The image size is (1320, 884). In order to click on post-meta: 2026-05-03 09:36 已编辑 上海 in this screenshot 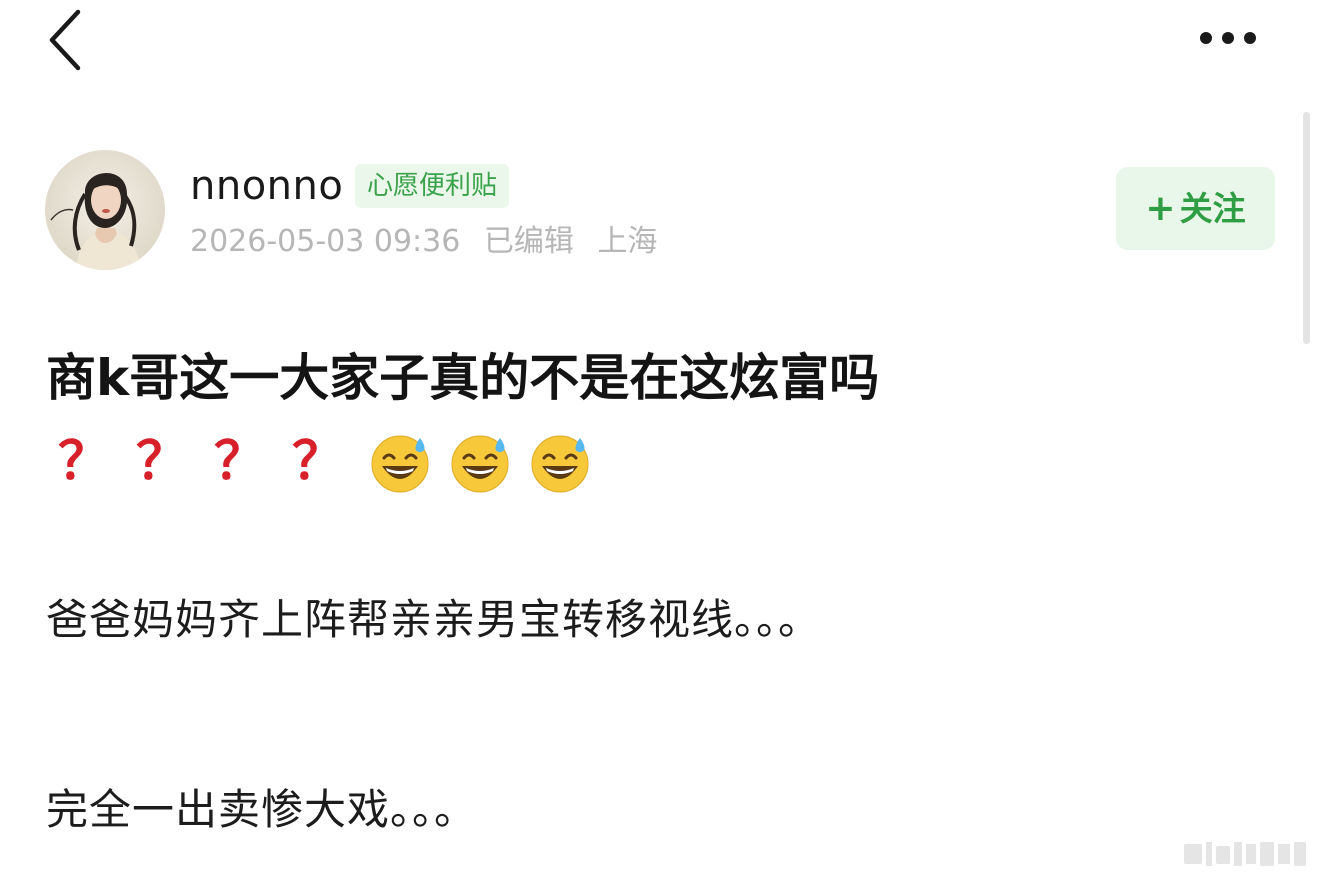, I will do `click(430, 242)`.